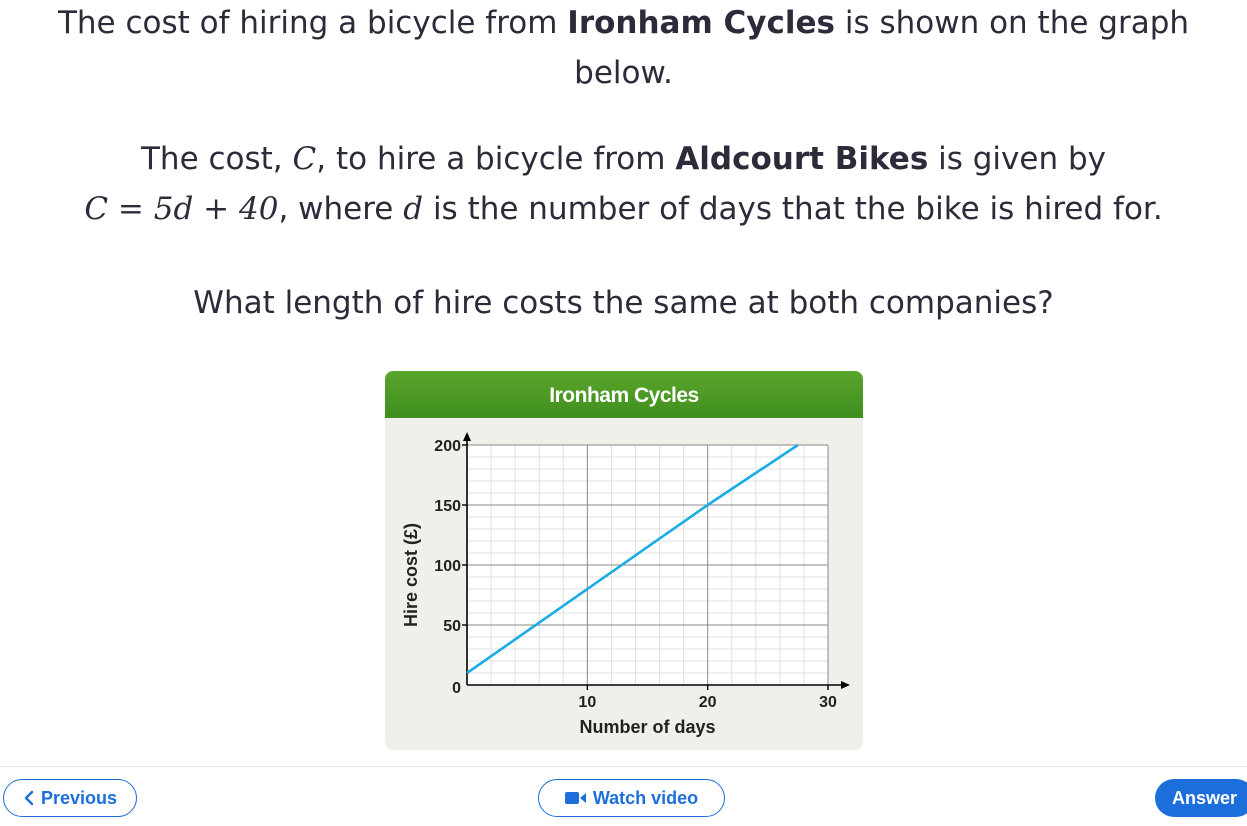 Image resolution: width=1247 pixels, height=826 pixels. I want to click on question-p2-text-b: , to hire a bicycle from, so click(496, 159).